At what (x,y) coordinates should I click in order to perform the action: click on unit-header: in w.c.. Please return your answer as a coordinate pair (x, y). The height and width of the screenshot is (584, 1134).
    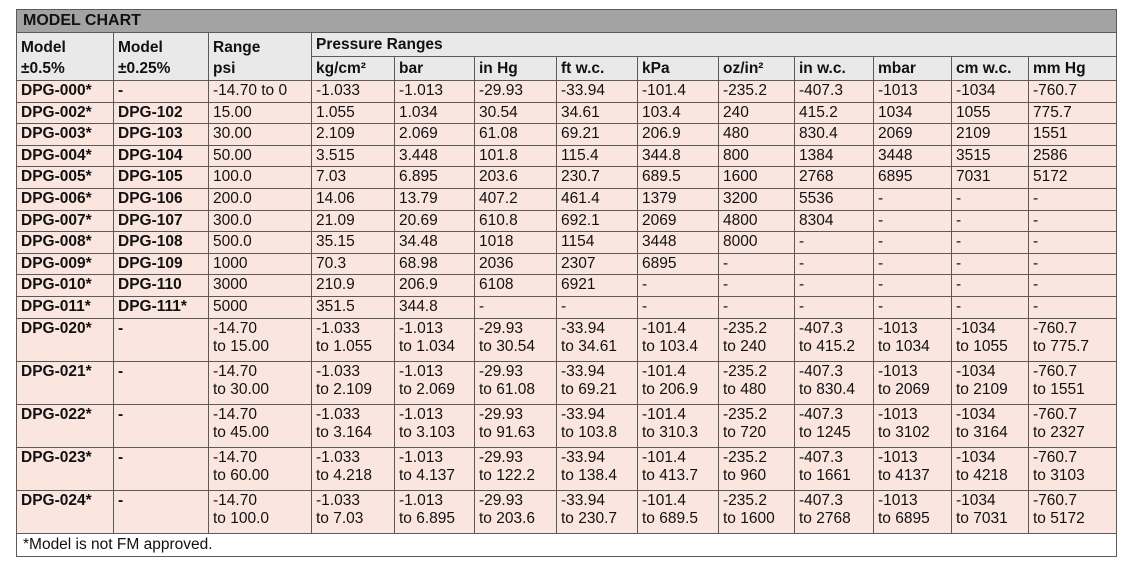
    Looking at the image, I should click on (834, 68).